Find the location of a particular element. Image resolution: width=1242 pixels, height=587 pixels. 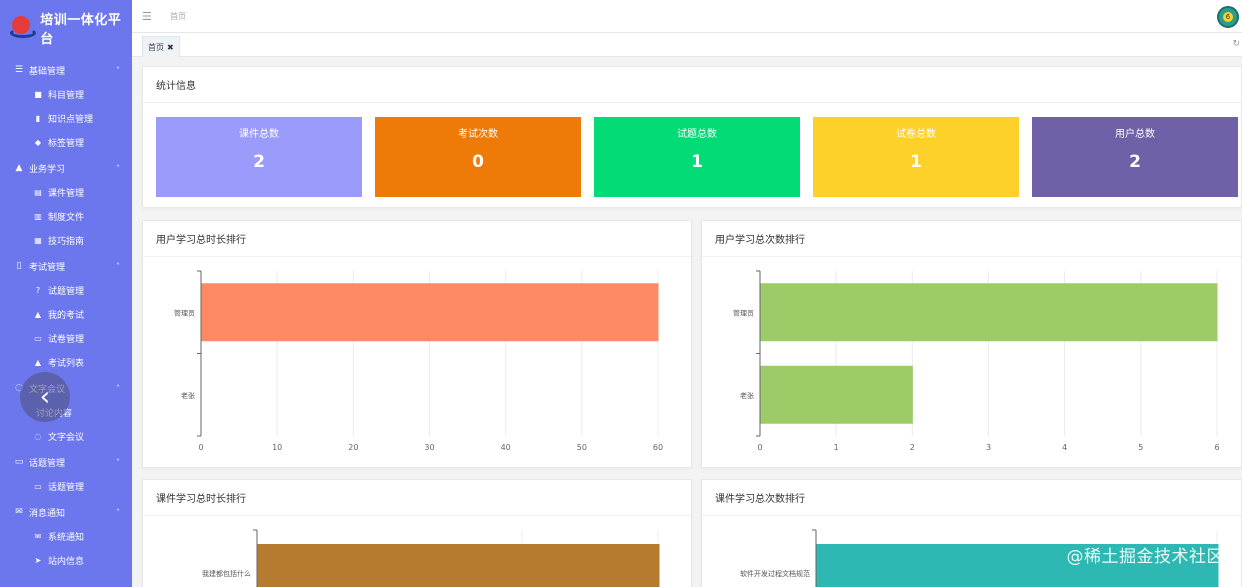

sidebar-item: ◌ 文字会议 is located at coordinates (66, 436).